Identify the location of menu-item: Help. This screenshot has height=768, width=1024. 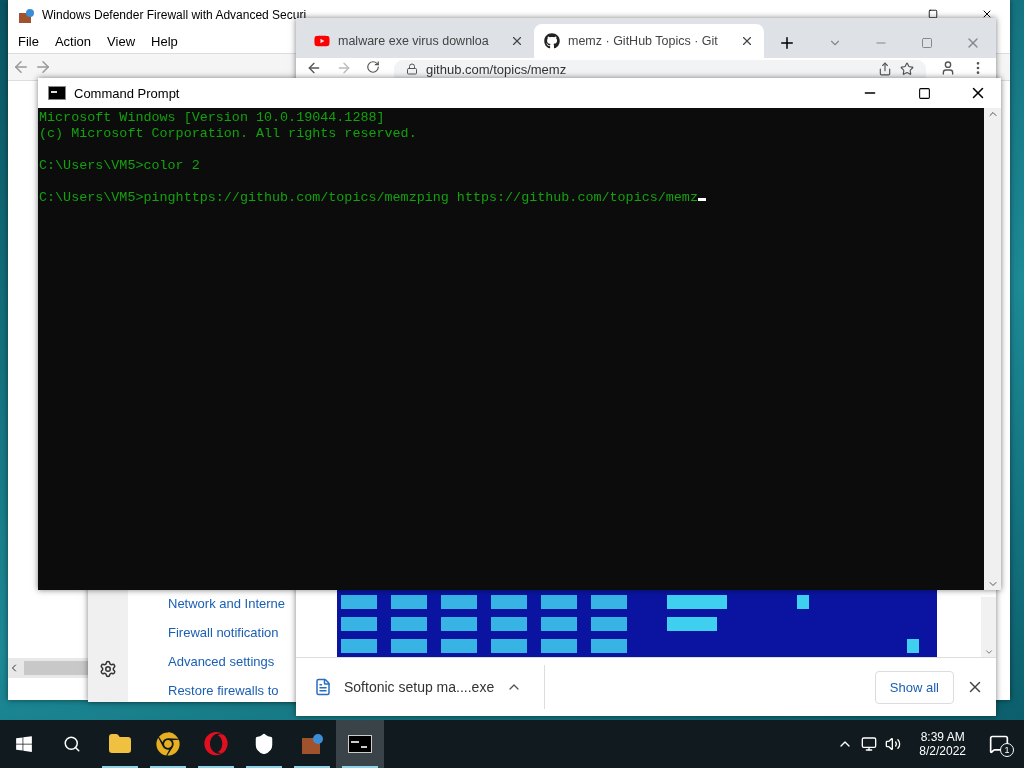
(164, 41).